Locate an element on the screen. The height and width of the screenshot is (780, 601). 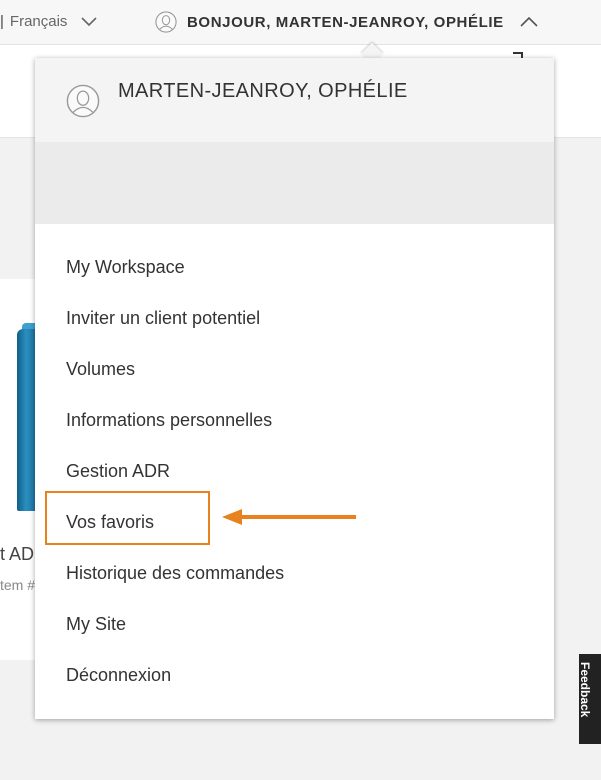
language-label: Français is located at coordinates (38, 21).